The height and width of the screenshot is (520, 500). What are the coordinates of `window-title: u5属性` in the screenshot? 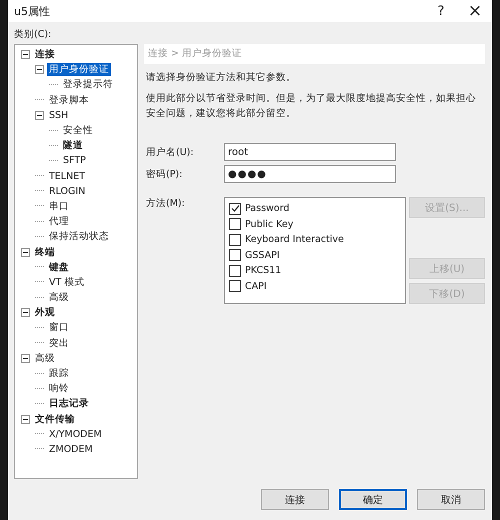 It's located at (32, 11).